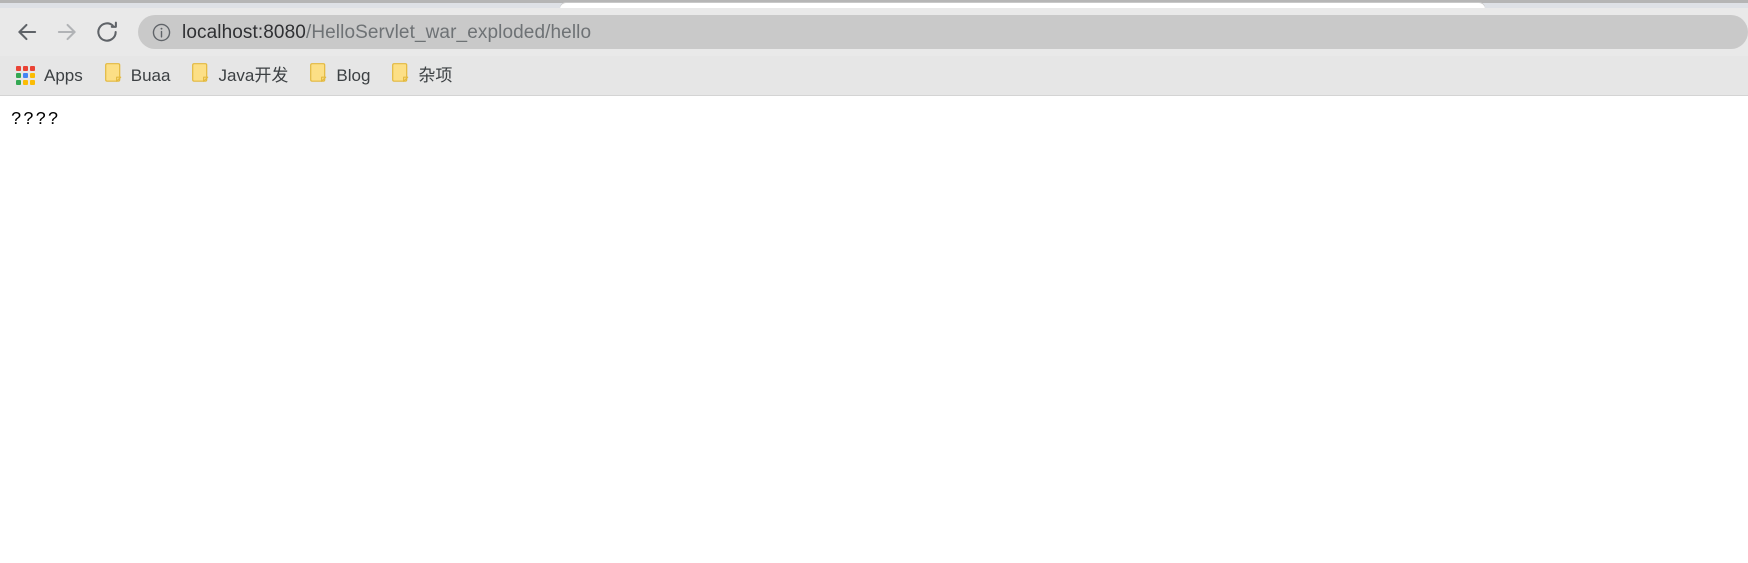 The width and height of the screenshot is (1748, 563). I want to click on tab-strip, so click(874, 4).